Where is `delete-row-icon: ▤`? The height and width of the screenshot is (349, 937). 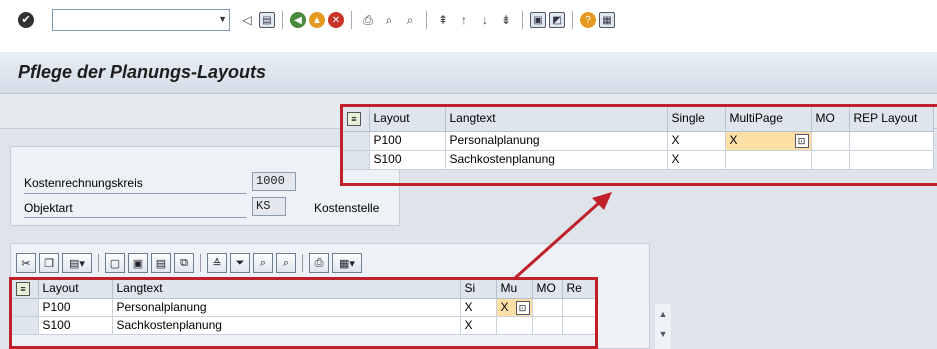
delete-row-icon: ▤ is located at coordinates (161, 263).